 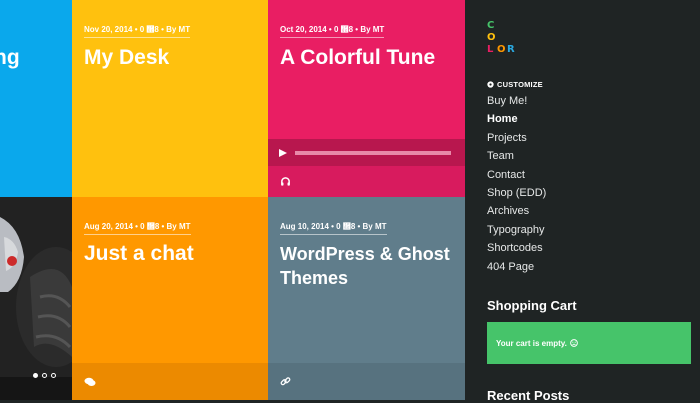 I want to click on nav-item-404: 404 Page, so click(x=516, y=267).